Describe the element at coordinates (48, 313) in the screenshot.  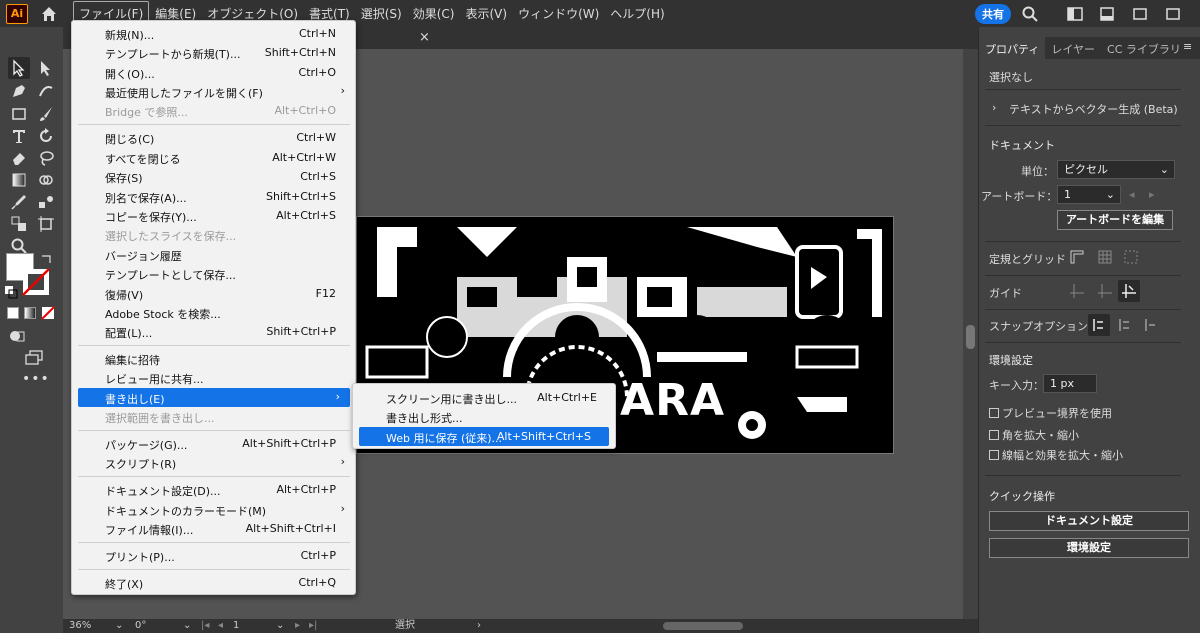
I see `none-mode-icon` at that location.